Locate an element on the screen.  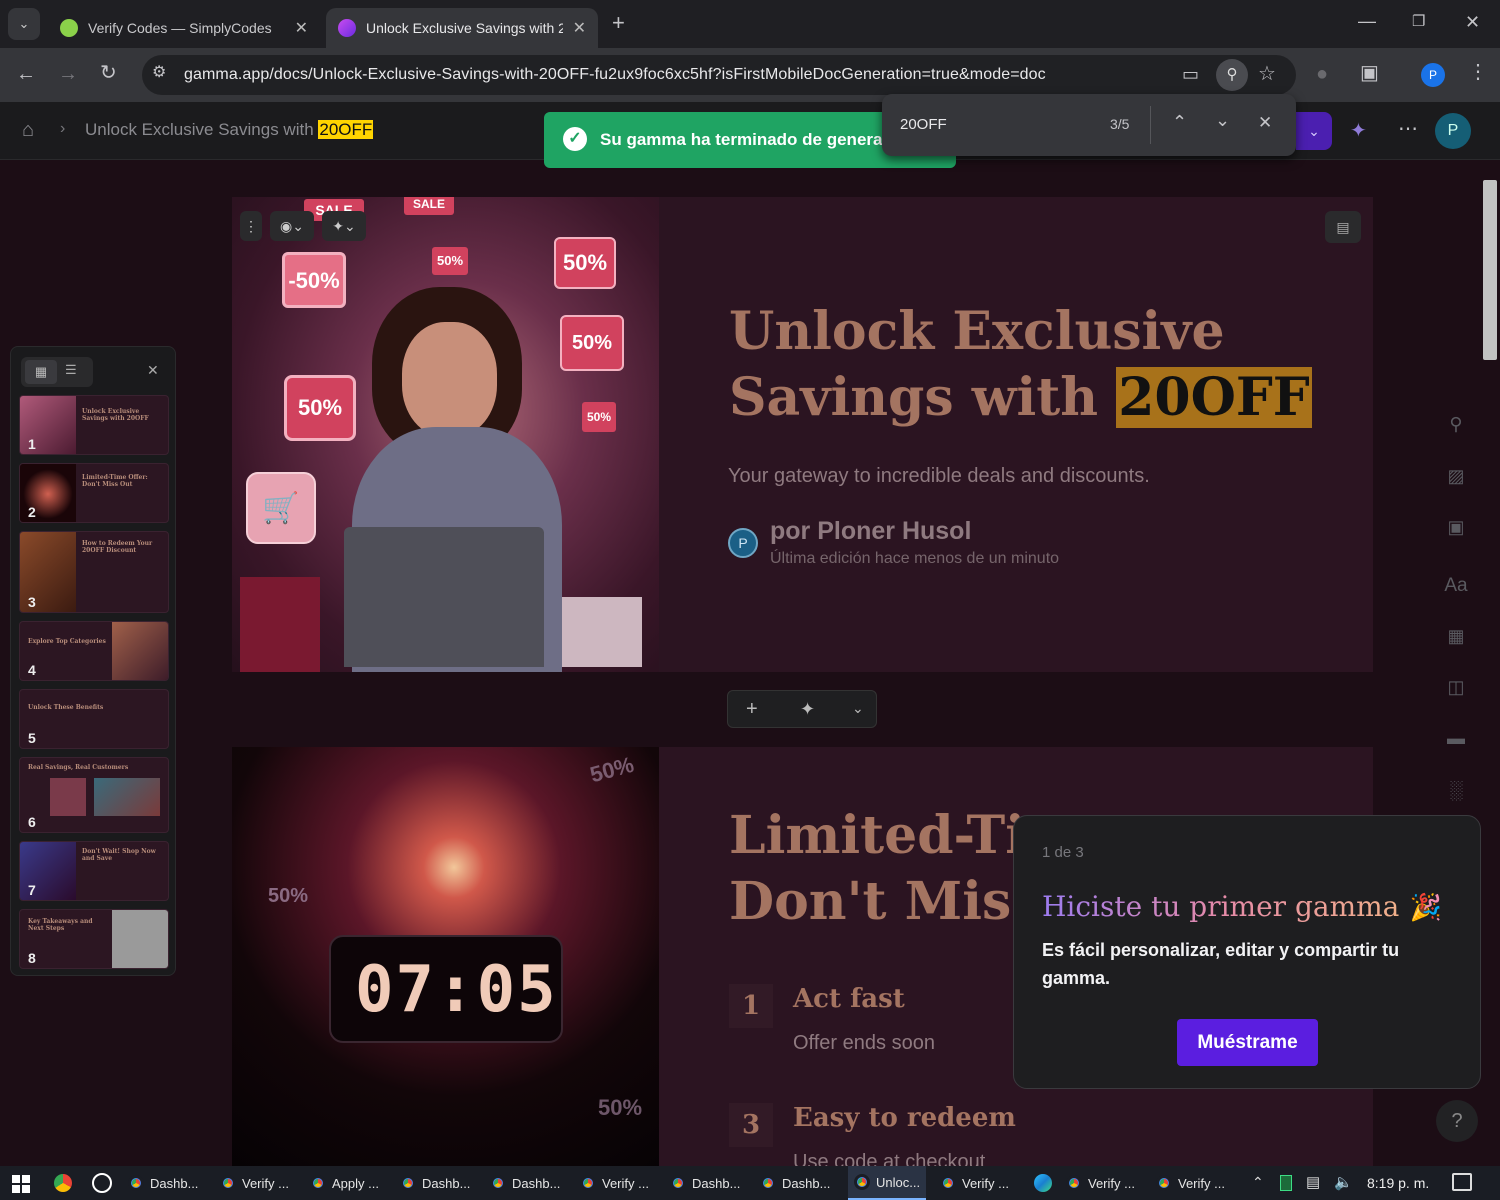
card-title: Limited-Ti Don't Miss is located at coordinates (885, 869).